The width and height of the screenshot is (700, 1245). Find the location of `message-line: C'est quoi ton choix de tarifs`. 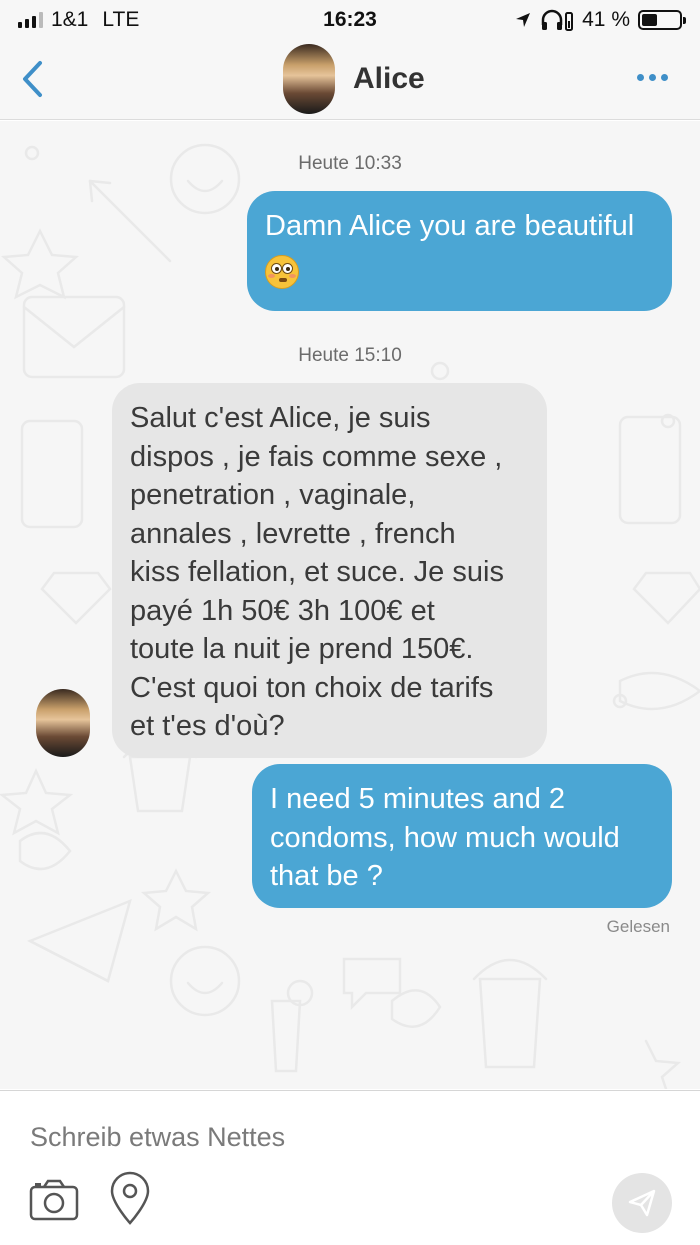

message-line: C'est quoi ton choix de tarifs is located at coordinates (312, 687).